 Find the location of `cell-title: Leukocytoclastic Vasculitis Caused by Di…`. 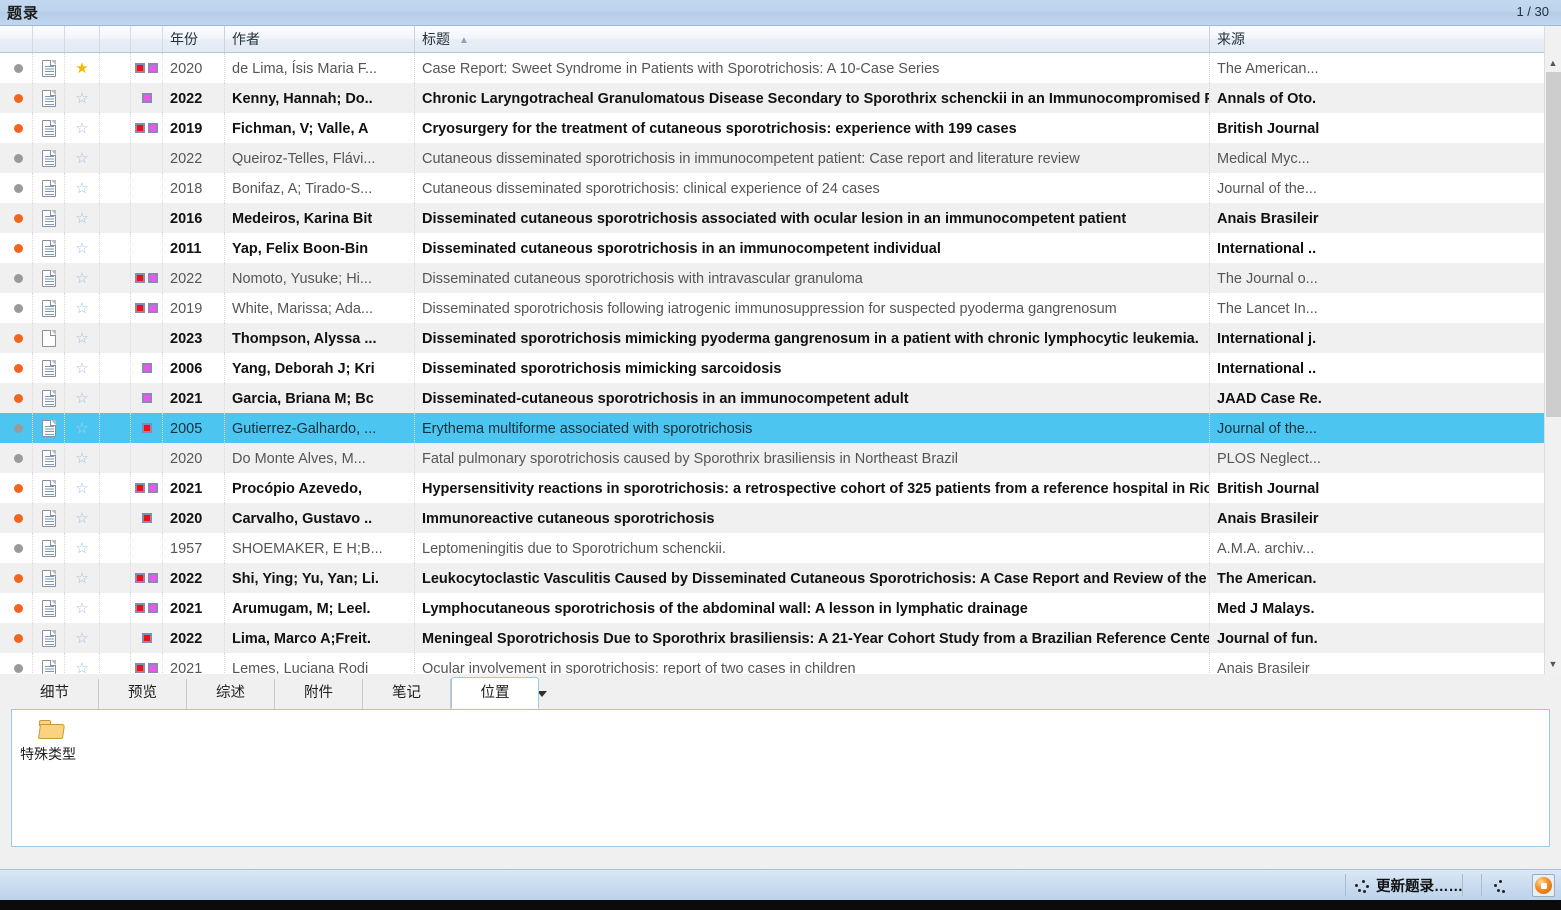

cell-title: Leukocytoclastic Vasculitis Caused by Di… is located at coordinates (812, 578).